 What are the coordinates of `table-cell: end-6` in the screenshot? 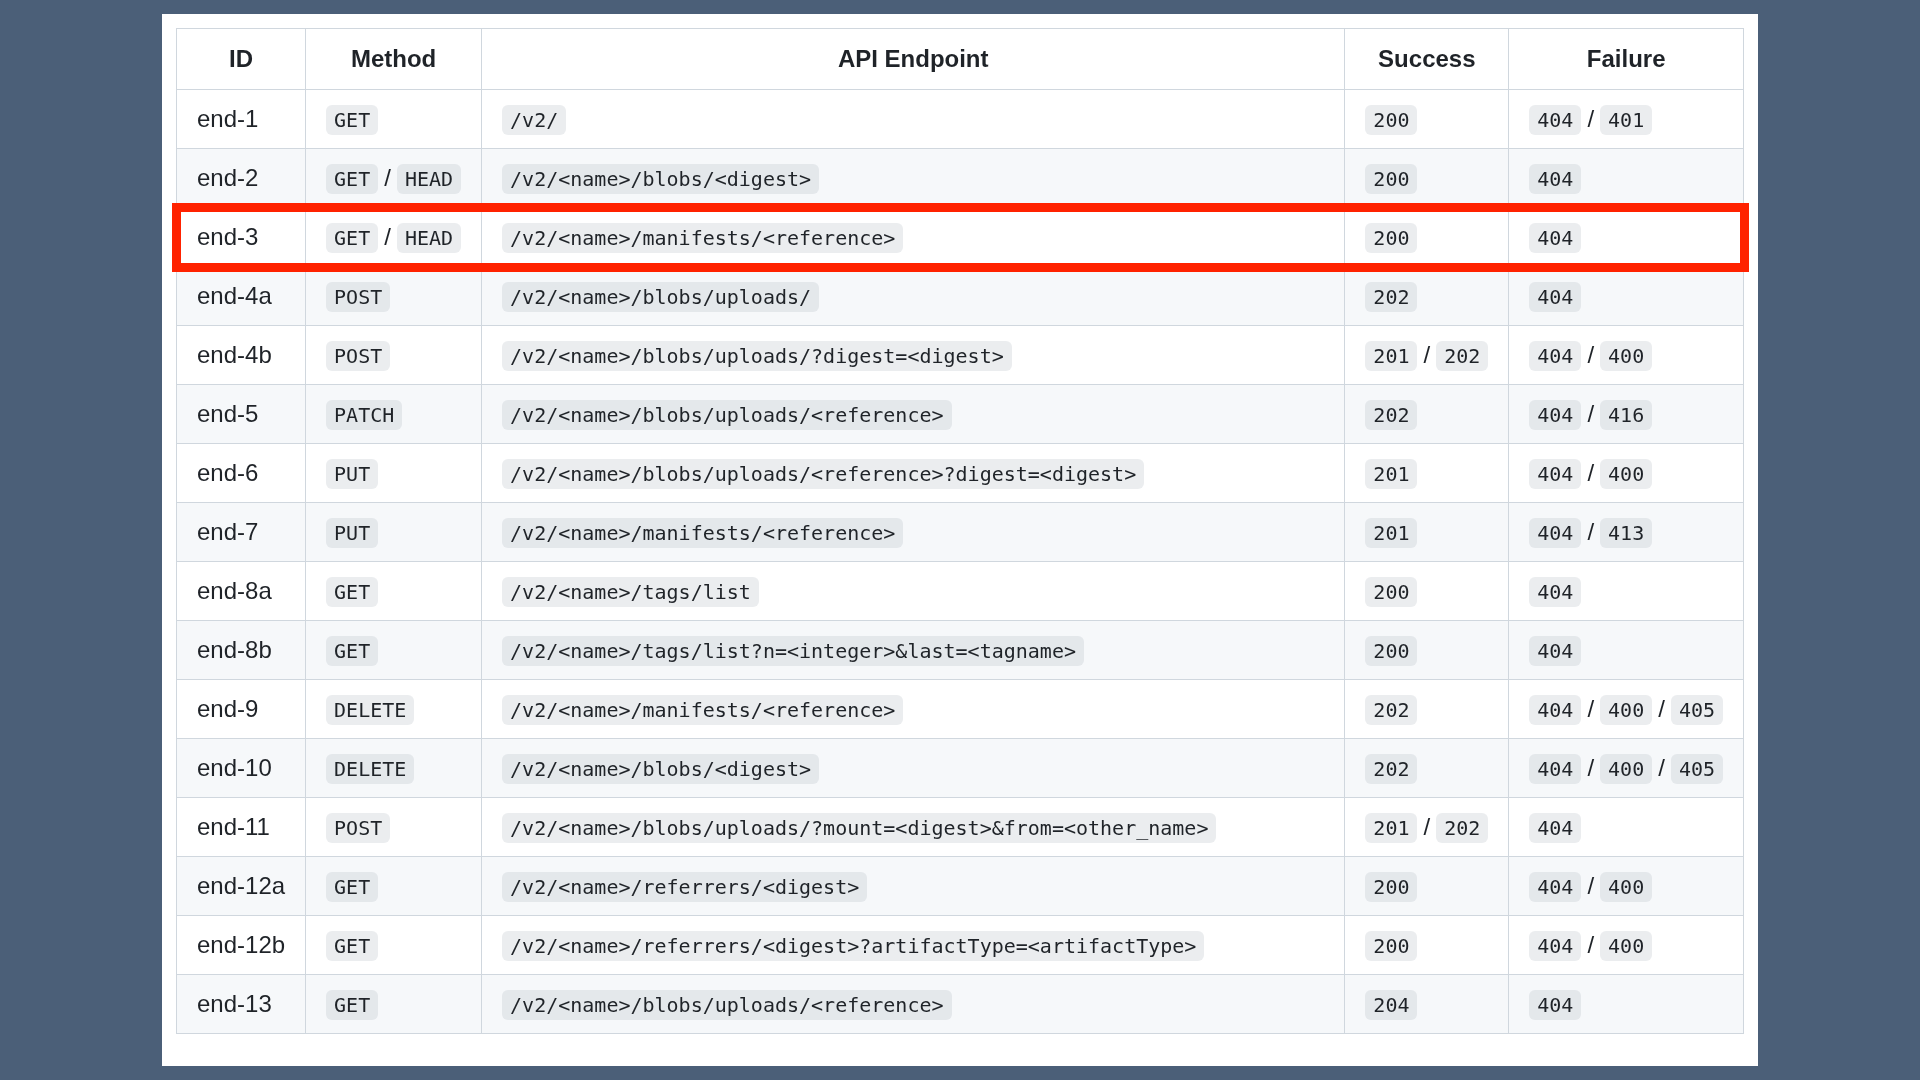 It's located at (241, 473).